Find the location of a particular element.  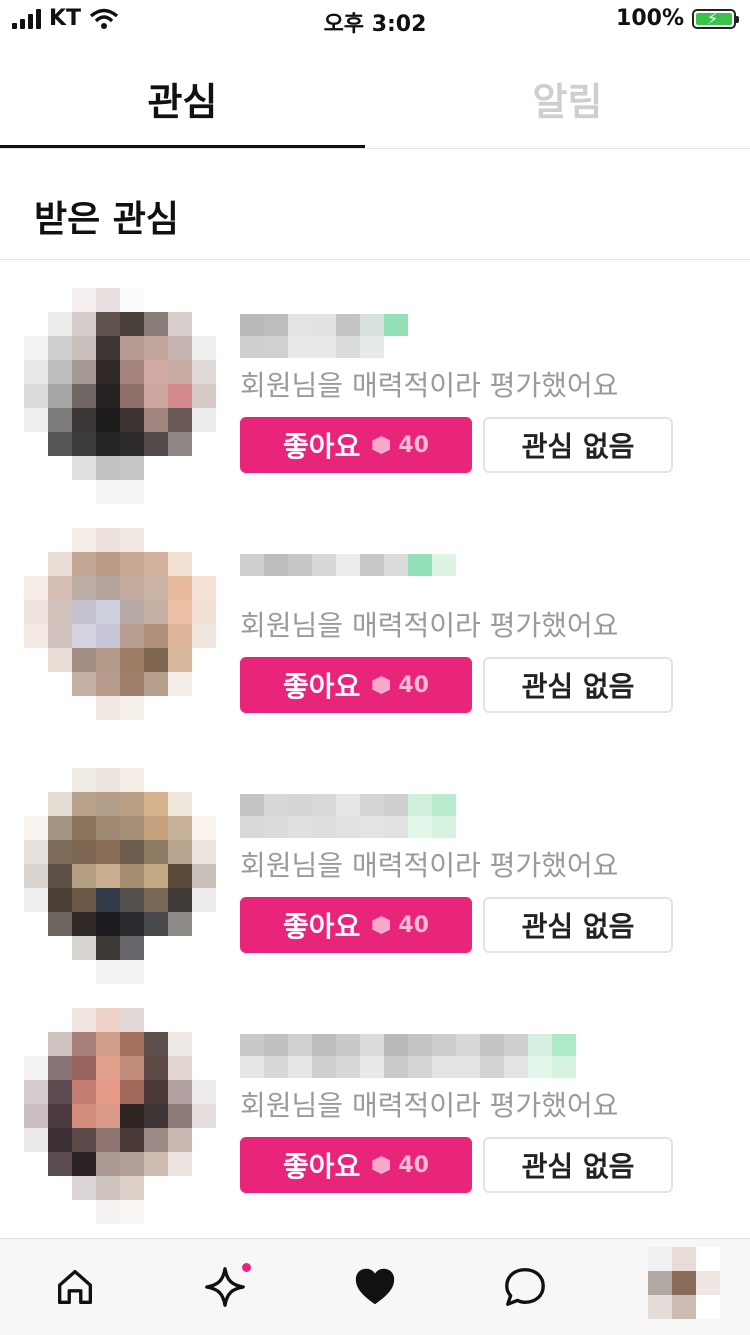

nav-home is located at coordinates (75, 1287).